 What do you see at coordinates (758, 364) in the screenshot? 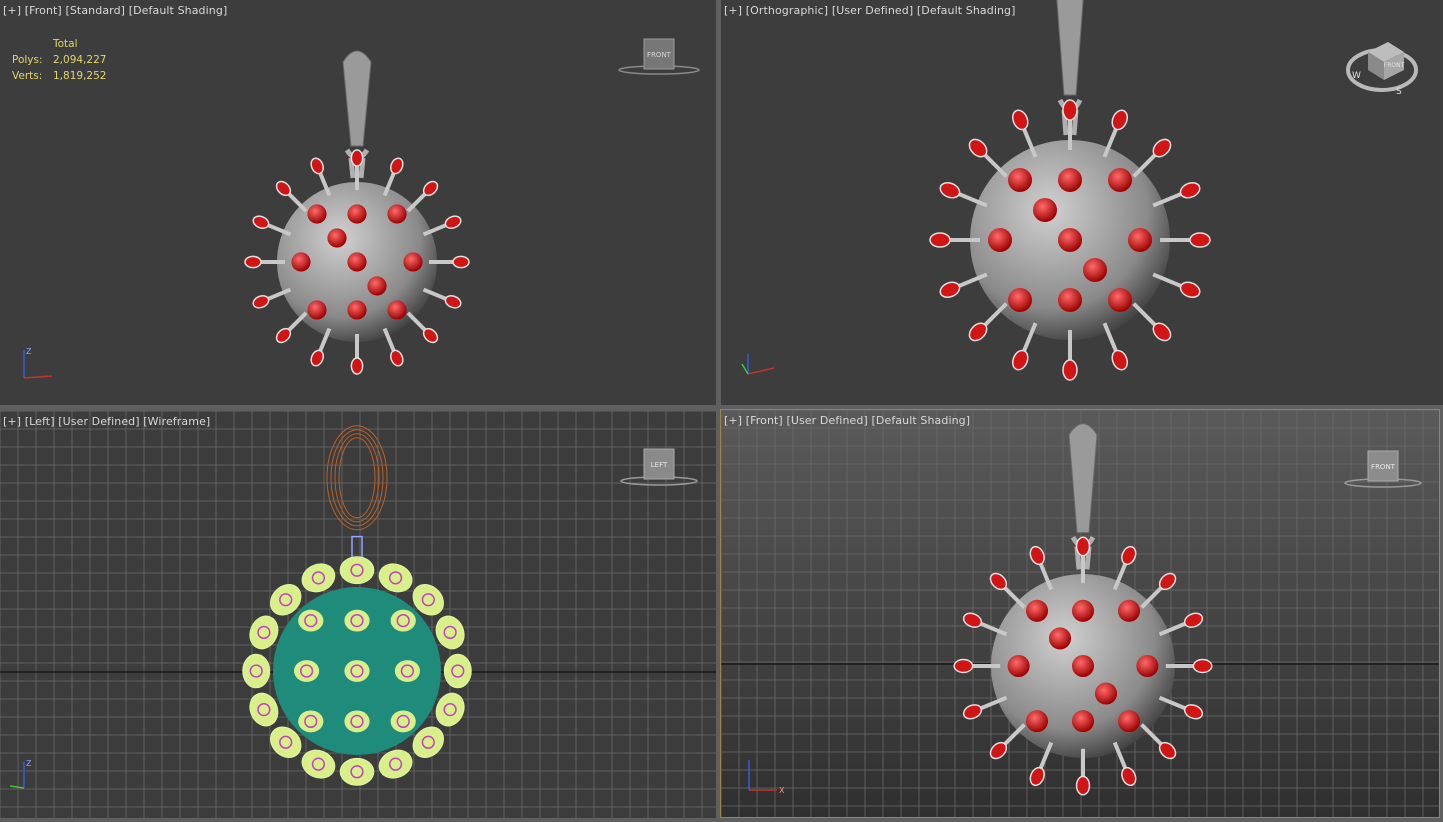
I see `axis-tripod` at bounding box center [758, 364].